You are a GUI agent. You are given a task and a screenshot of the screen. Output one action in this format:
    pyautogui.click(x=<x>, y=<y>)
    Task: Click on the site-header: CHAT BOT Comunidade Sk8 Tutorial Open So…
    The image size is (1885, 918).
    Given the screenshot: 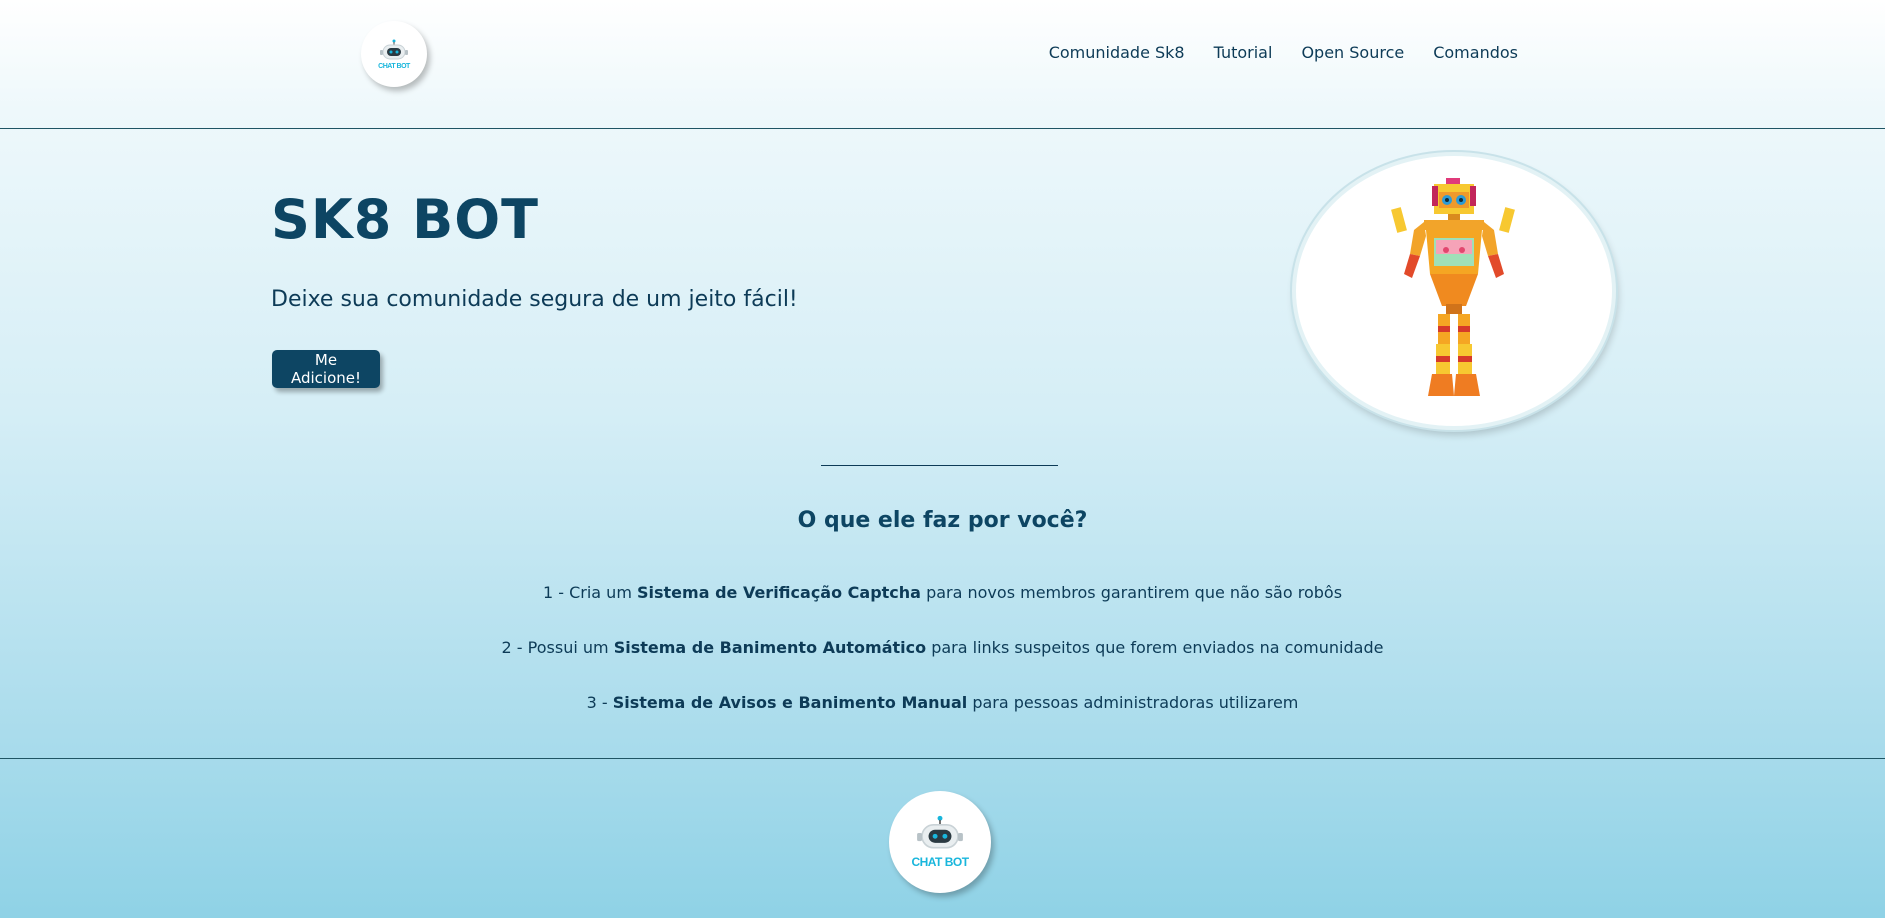 What is the action you would take?
    pyautogui.click(x=942, y=64)
    